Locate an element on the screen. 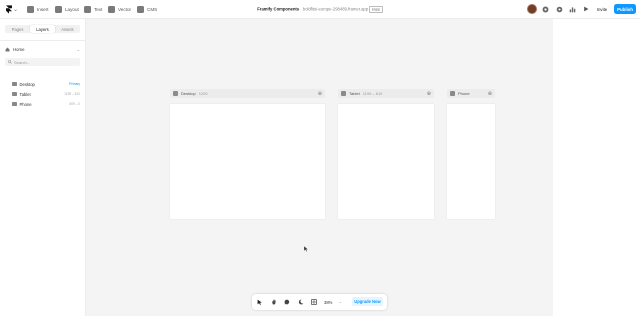  invite-button: Invite is located at coordinates (602, 9).